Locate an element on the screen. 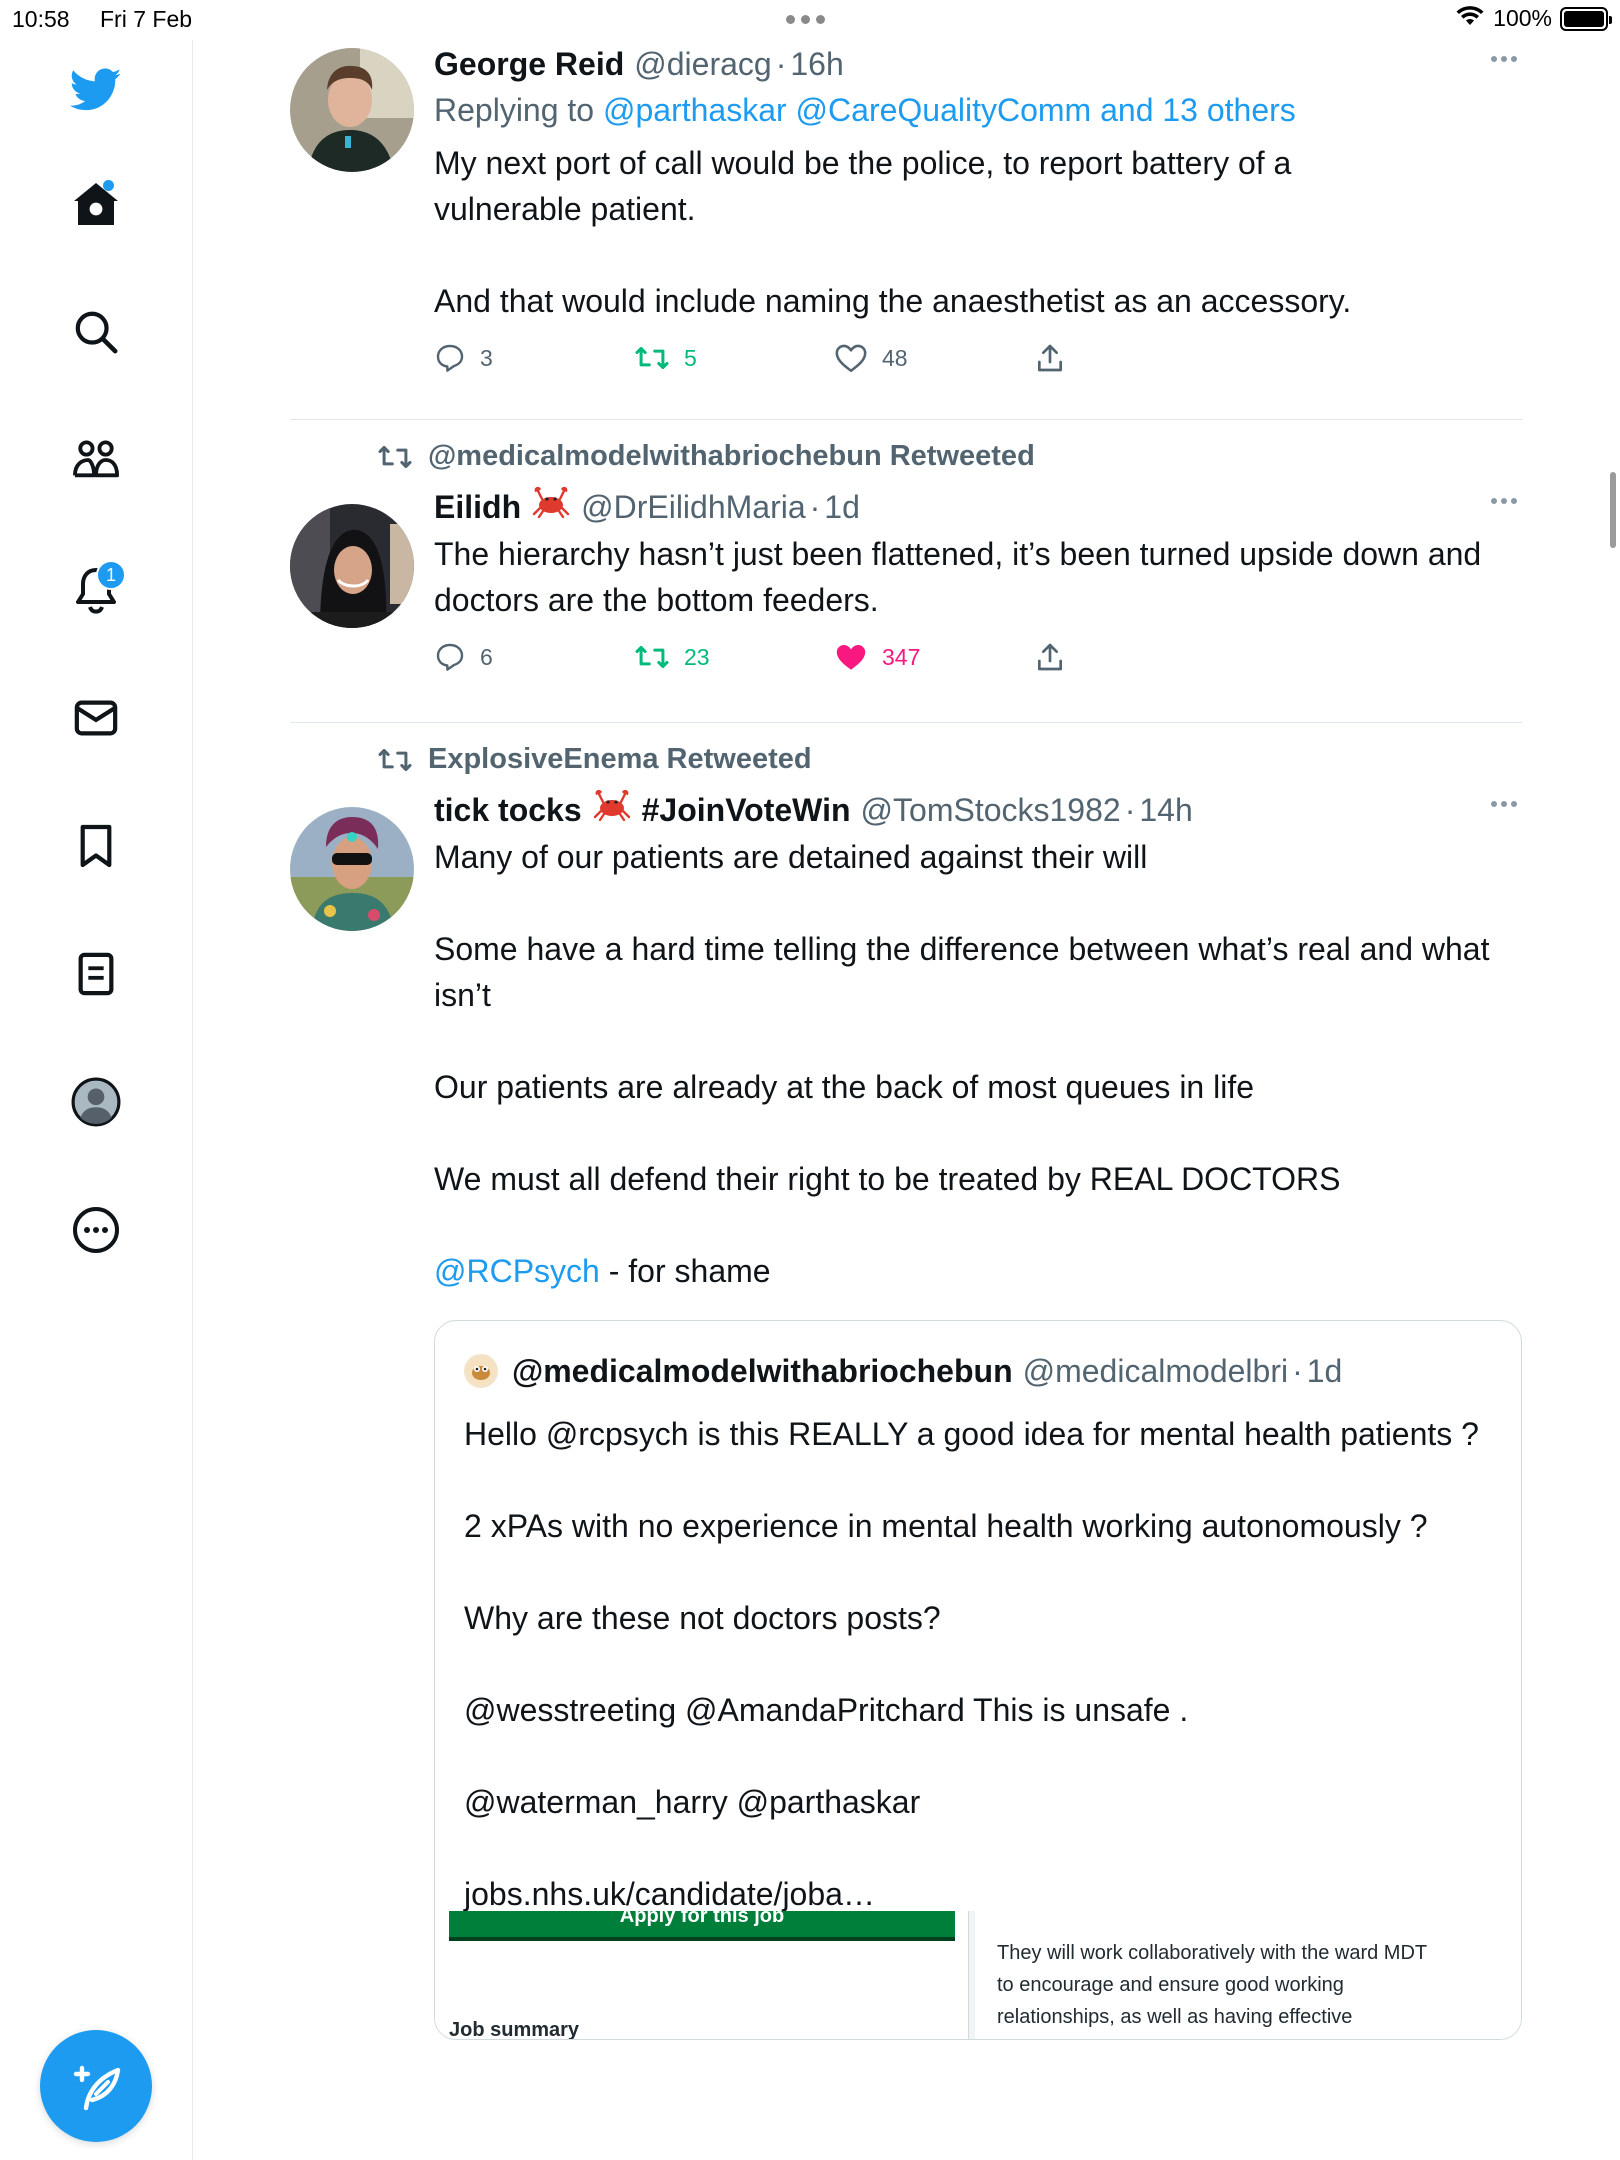 The width and height of the screenshot is (1620, 2160). reply-button: 6 is located at coordinates (534, 657).